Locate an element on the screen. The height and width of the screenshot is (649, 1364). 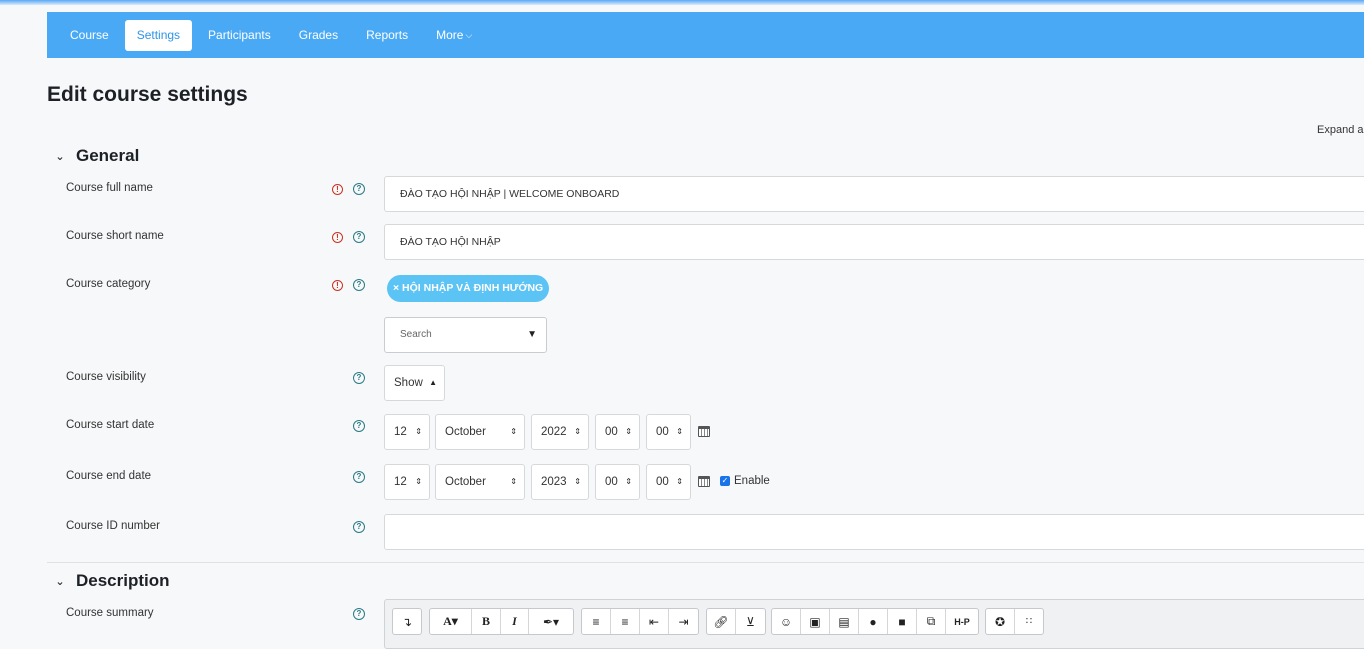
toolbar-group-lists: ≡ ≡ ⇤ ⇥ is located at coordinates (640, 621).